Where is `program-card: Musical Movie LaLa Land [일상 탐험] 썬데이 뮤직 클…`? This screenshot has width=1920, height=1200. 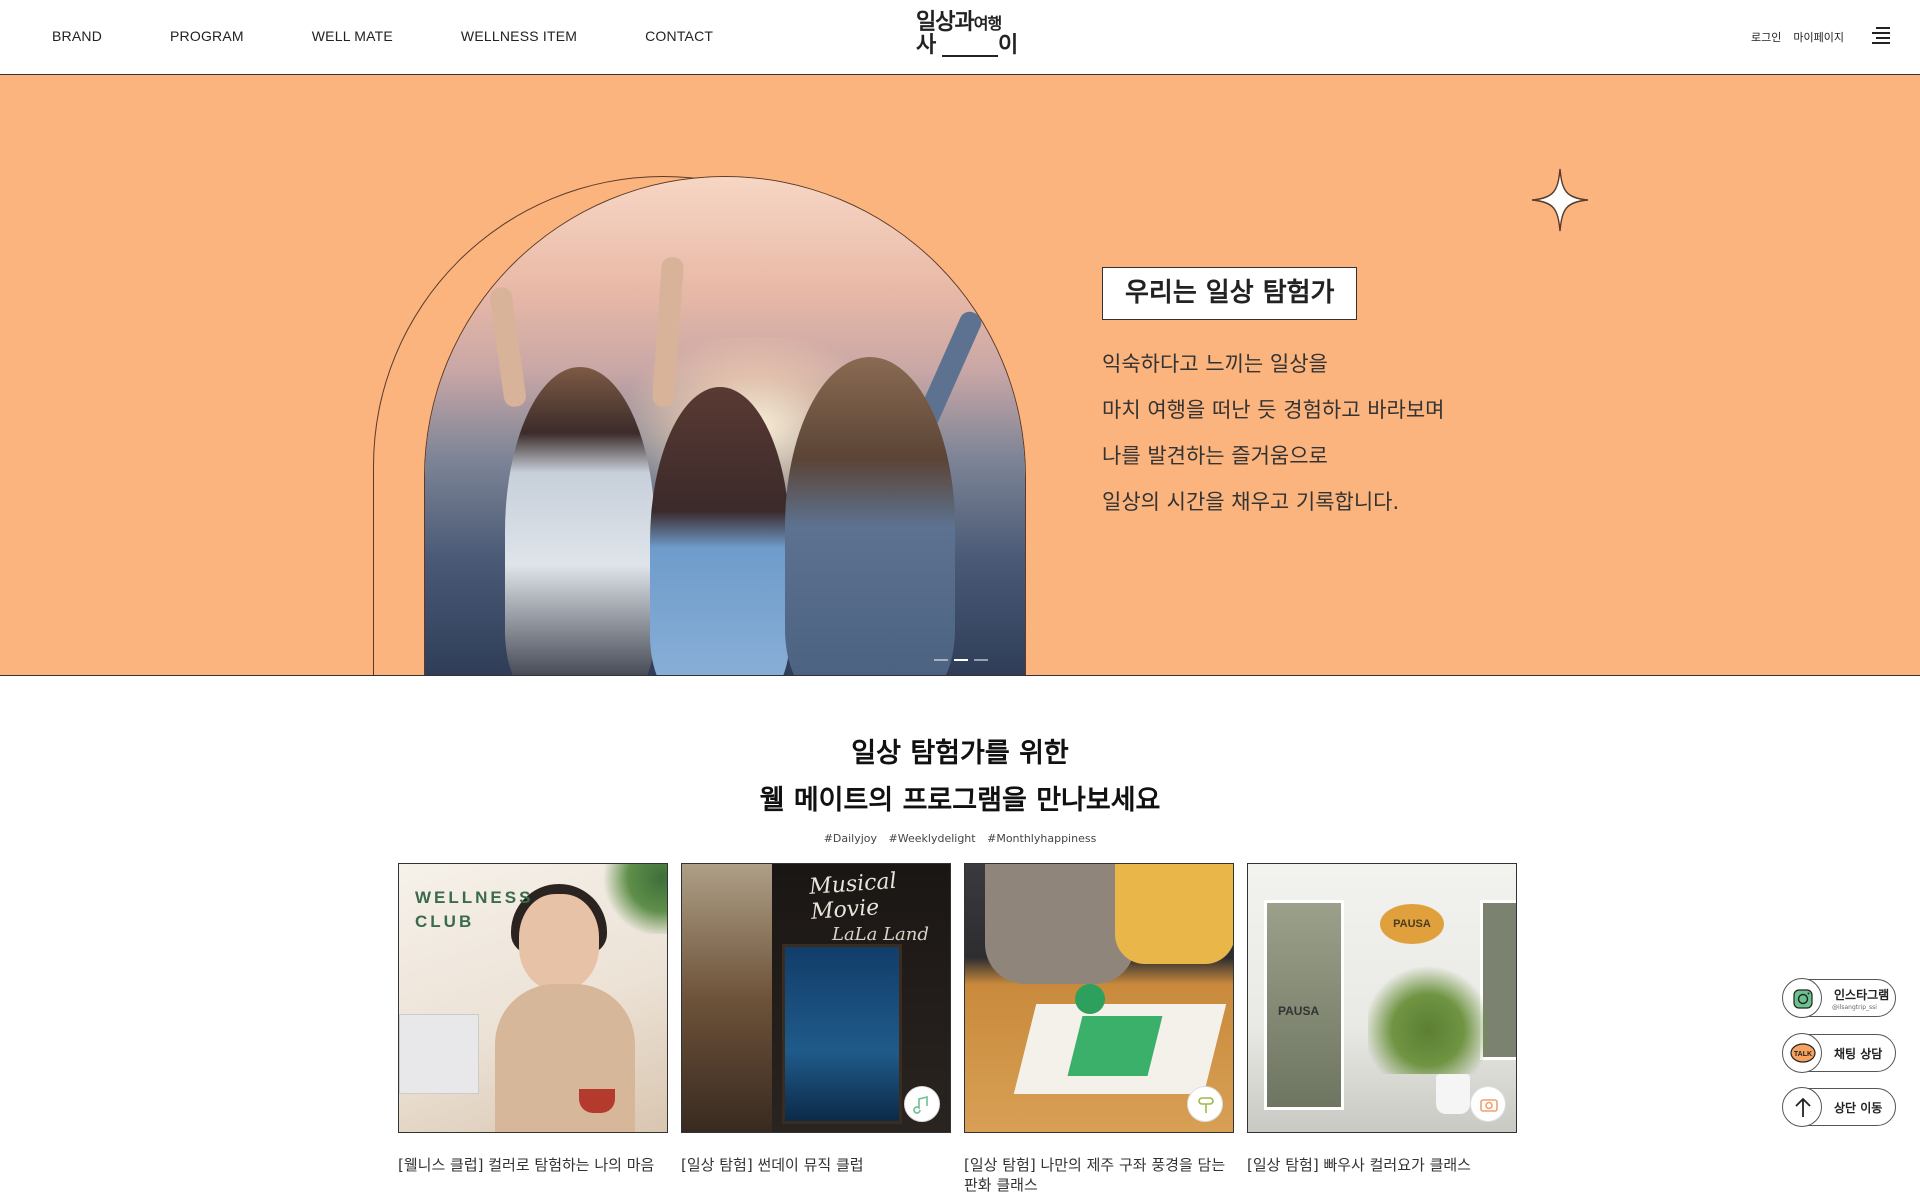
program-card: Musical Movie LaLa Land [일상 탐험] 썬데이 뮤직 클… is located at coordinates (816, 1029).